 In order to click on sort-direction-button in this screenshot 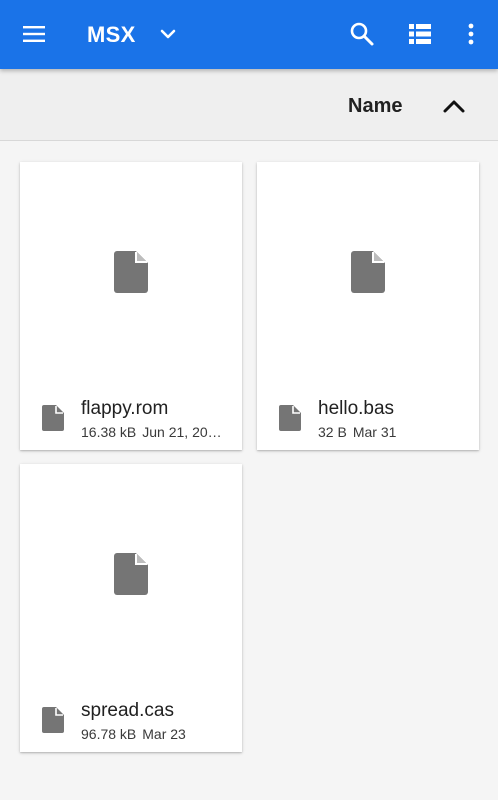, I will do `click(454, 106)`.